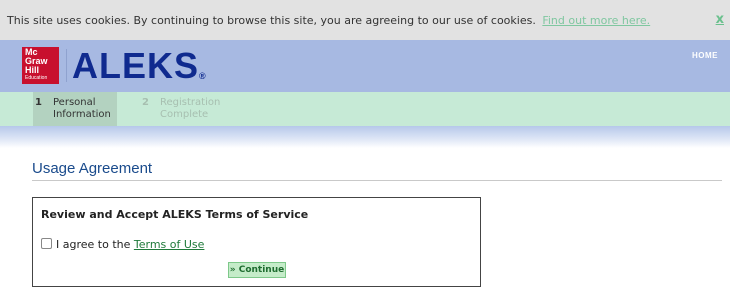 The height and width of the screenshot is (287, 730). What do you see at coordinates (169, 244) in the screenshot?
I see `terms-of-use-link: Terms of Use` at bounding box center [169, 244].